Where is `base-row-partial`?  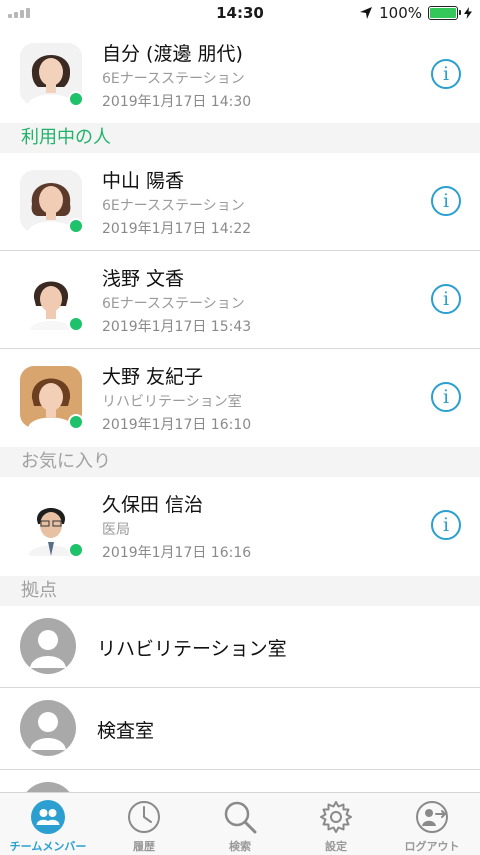
base-row-partial is located at coordinates (240, 781).